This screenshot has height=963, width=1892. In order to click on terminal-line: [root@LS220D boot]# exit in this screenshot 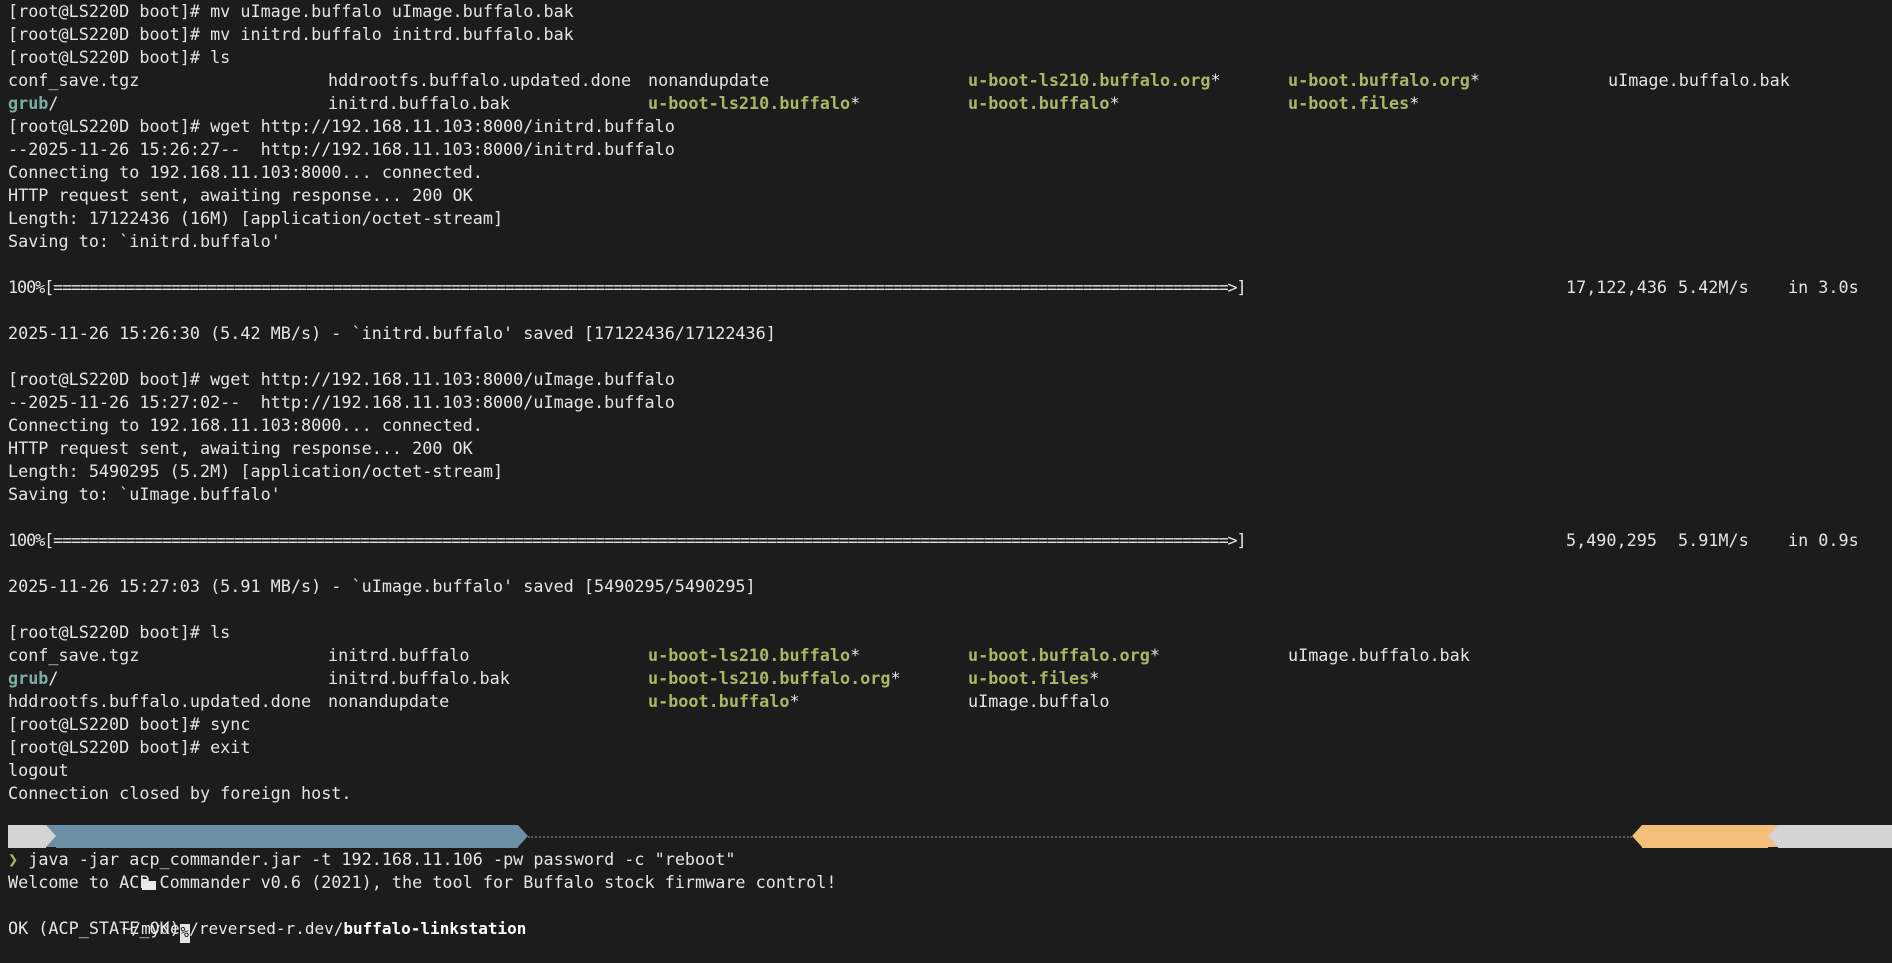, I will do `click(129, 747)`.